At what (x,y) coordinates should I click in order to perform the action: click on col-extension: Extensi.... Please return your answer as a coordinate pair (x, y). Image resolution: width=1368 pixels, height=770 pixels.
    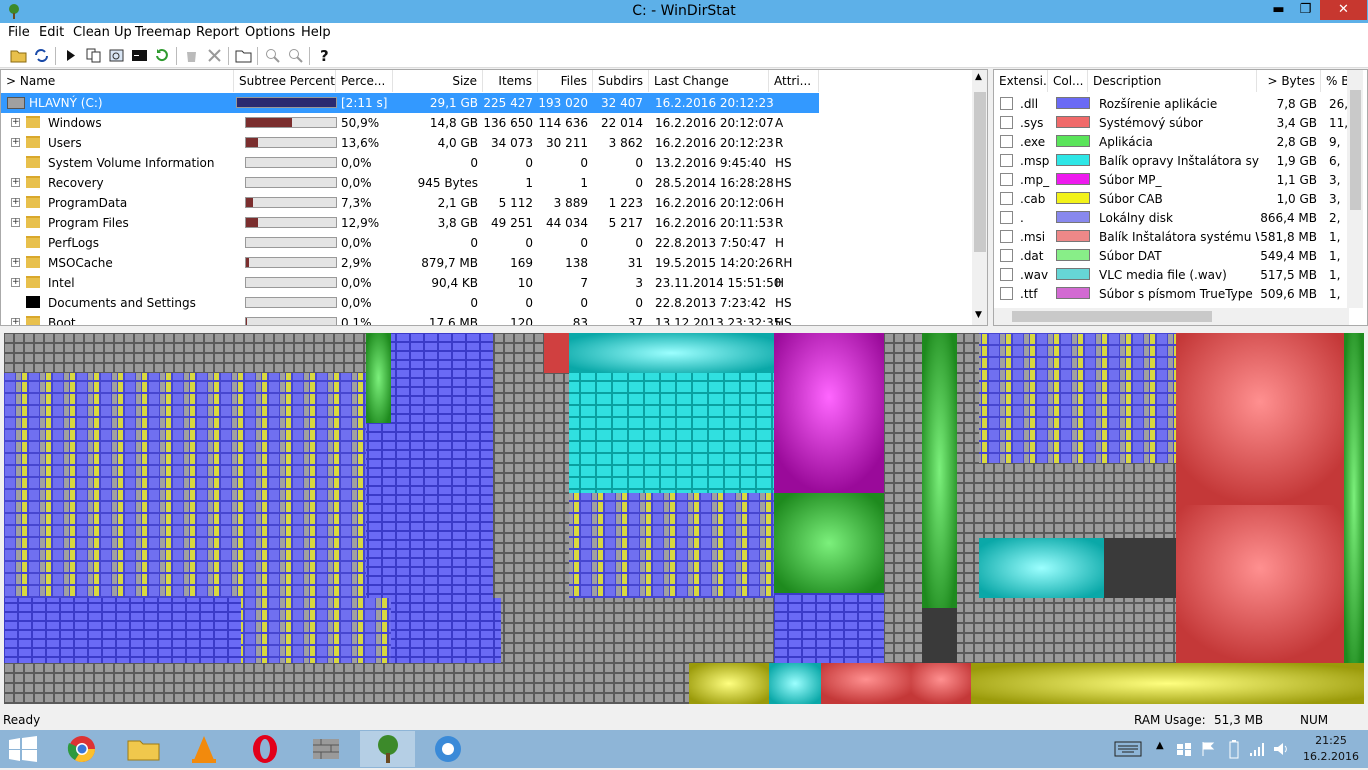
    Looking at the image, I should click on (1021, 81).